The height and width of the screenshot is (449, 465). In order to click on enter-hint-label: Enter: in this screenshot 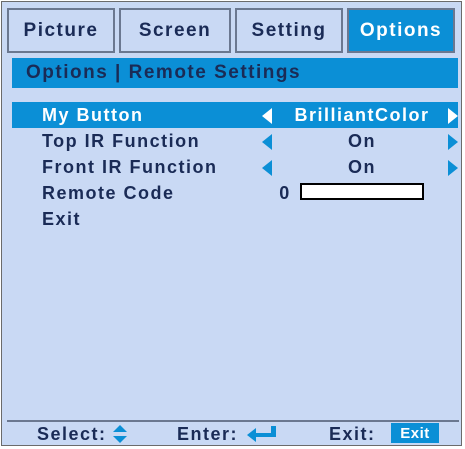, I will do `click(208, 434)`.